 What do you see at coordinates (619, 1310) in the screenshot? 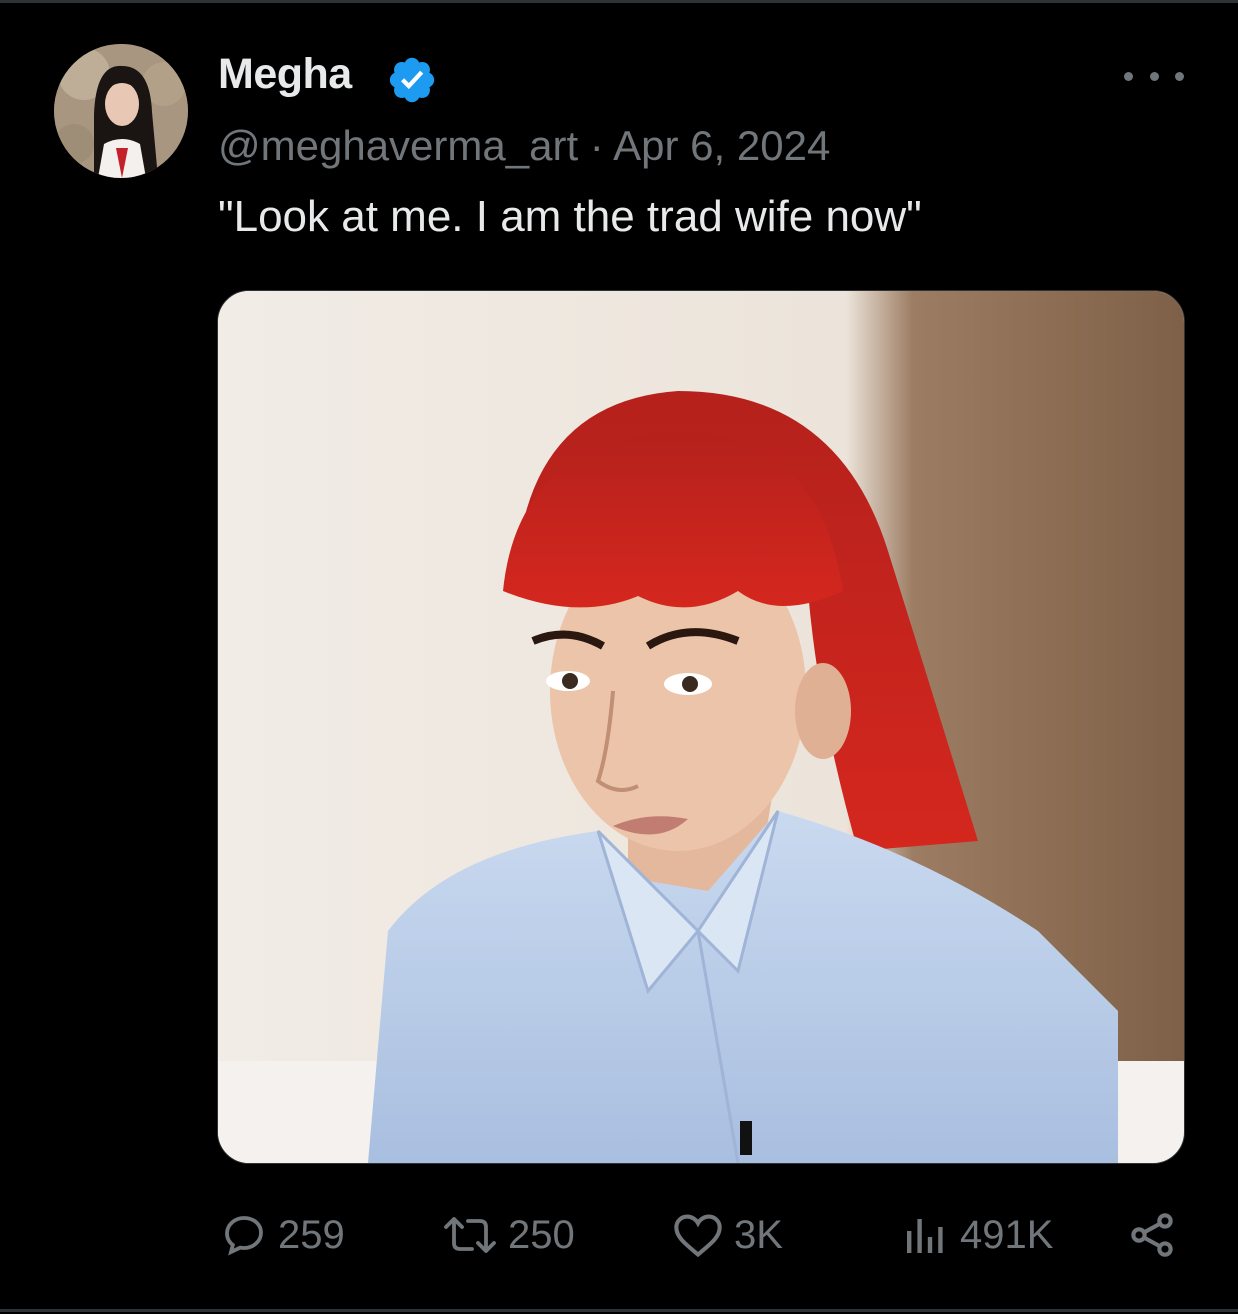
I see `bottom-divider` at bounding box center [619, 1310].